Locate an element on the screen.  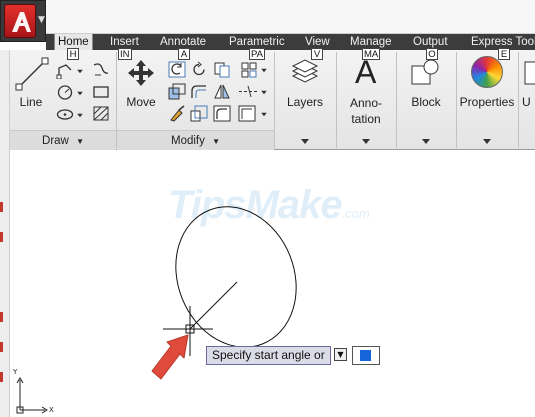
utilities-button: U is located at coordinates (527, 102).